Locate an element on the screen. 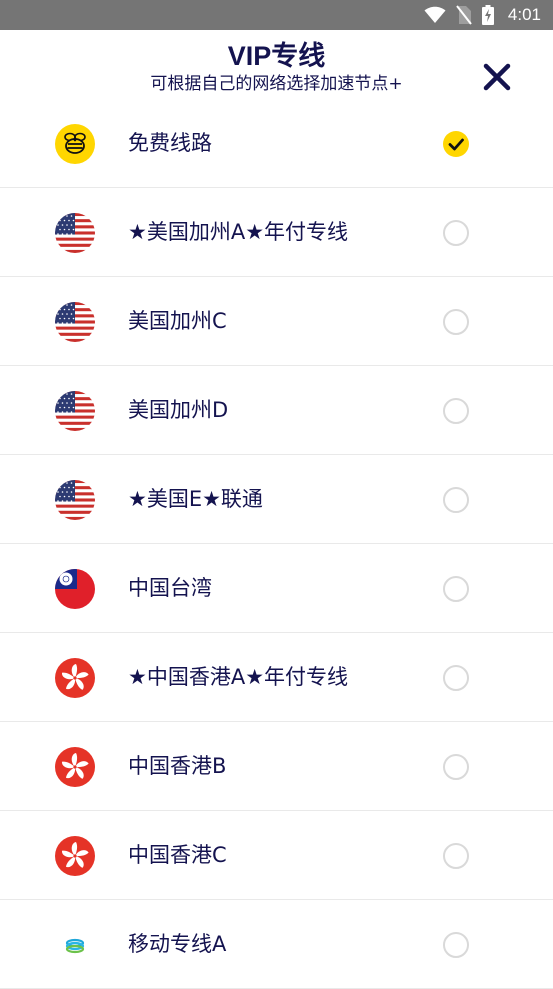 The width and height of the screenshot is (553, 989). check-icon is located at coordinates (456, 144).